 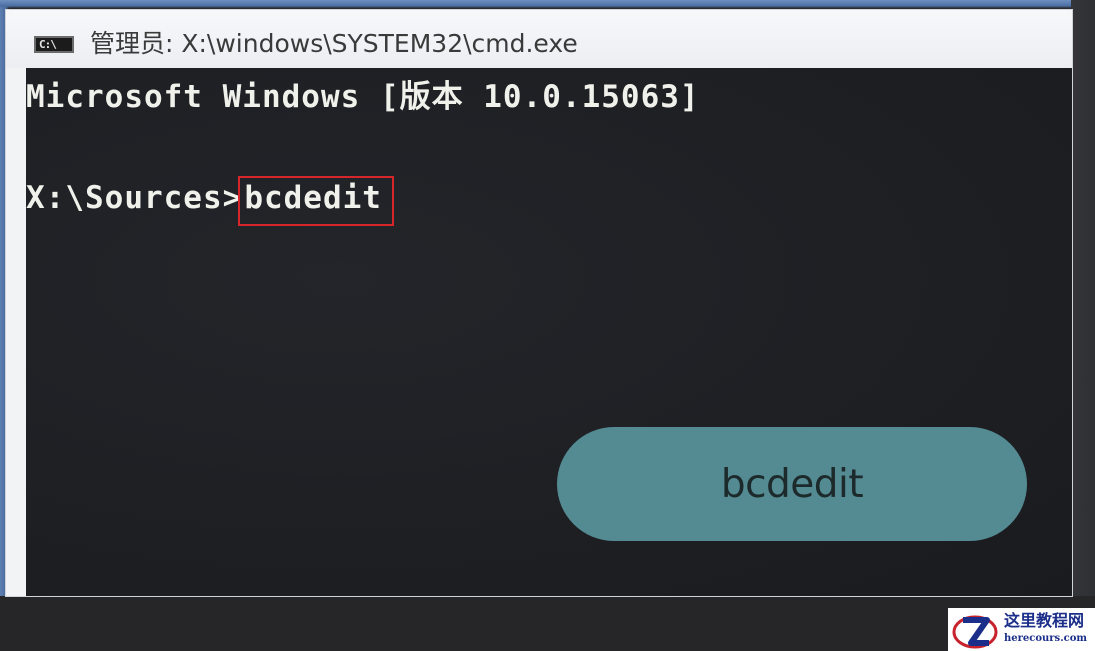 I want to click on site-url: herecours.com, so click(x=1046, y=638).